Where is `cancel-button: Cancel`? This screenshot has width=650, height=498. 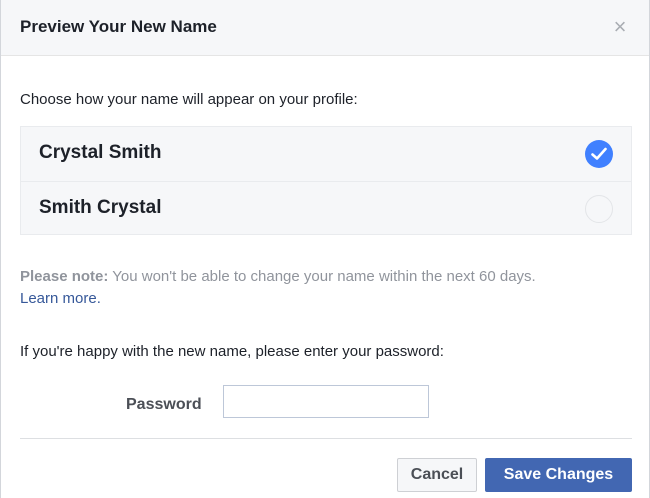
cancel-button: Cancel is located at coordinates (437, 475).